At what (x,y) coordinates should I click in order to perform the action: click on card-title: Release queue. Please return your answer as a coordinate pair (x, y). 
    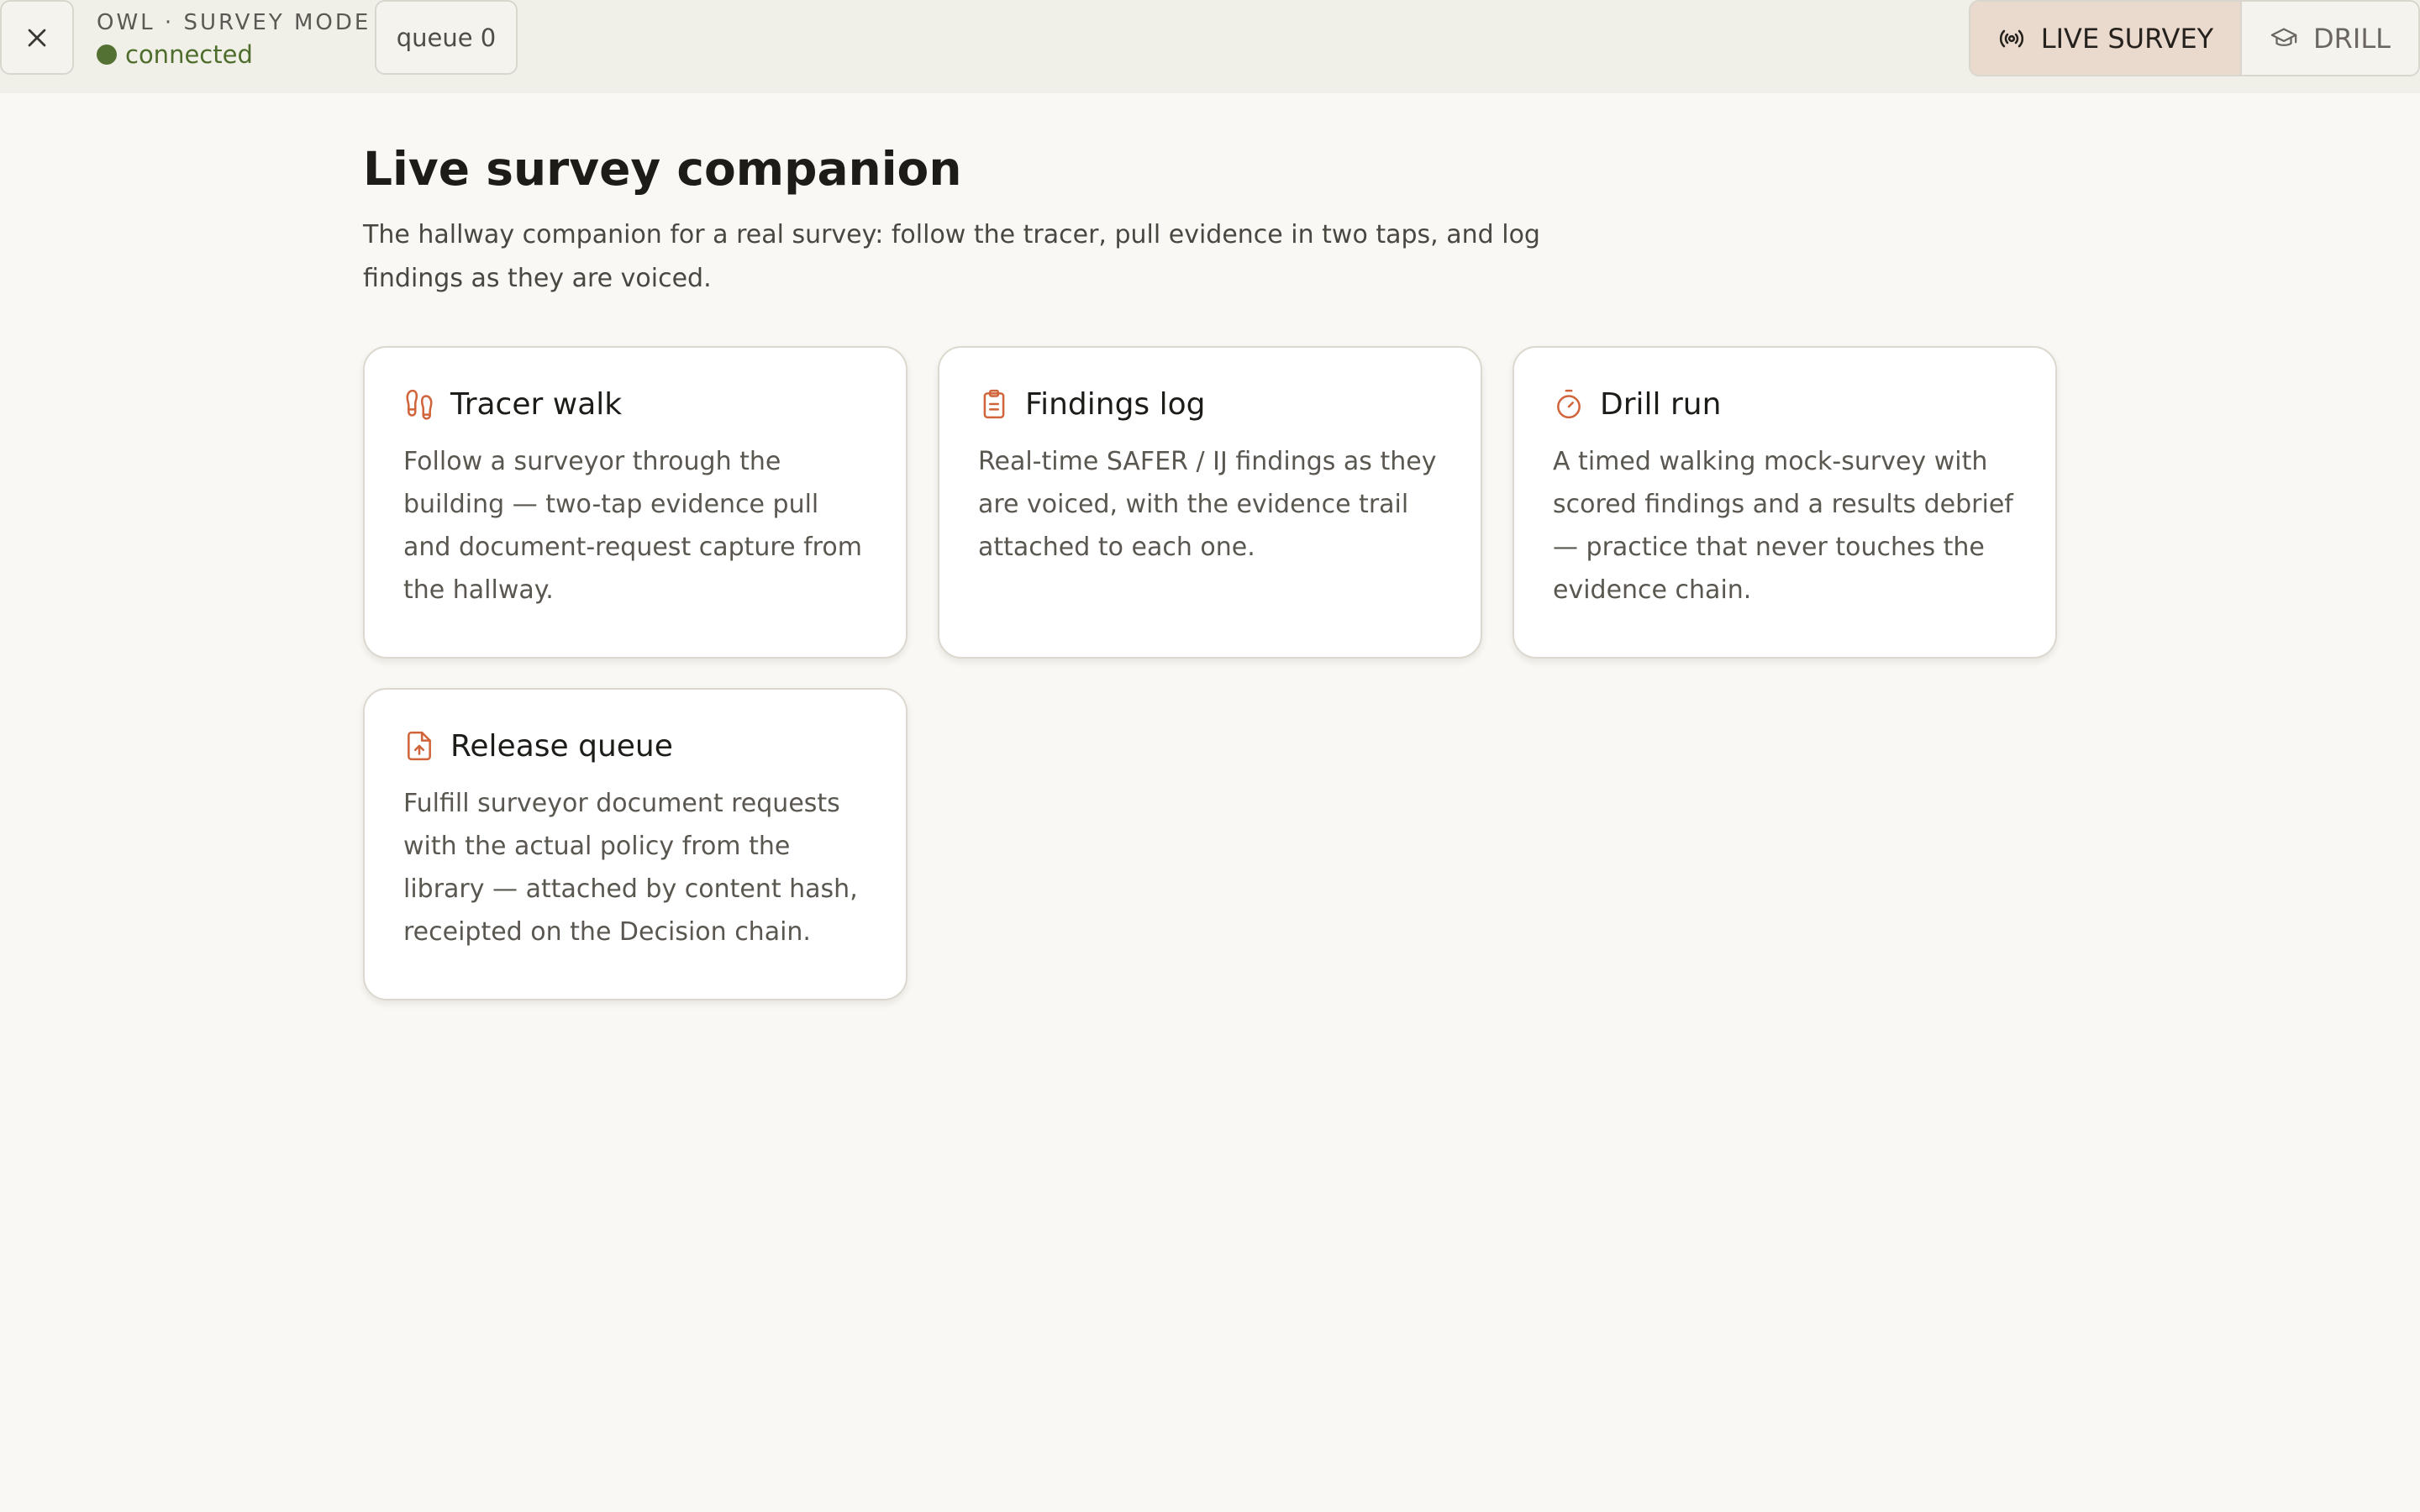
    Looking at the image, I should click on (561, 746).